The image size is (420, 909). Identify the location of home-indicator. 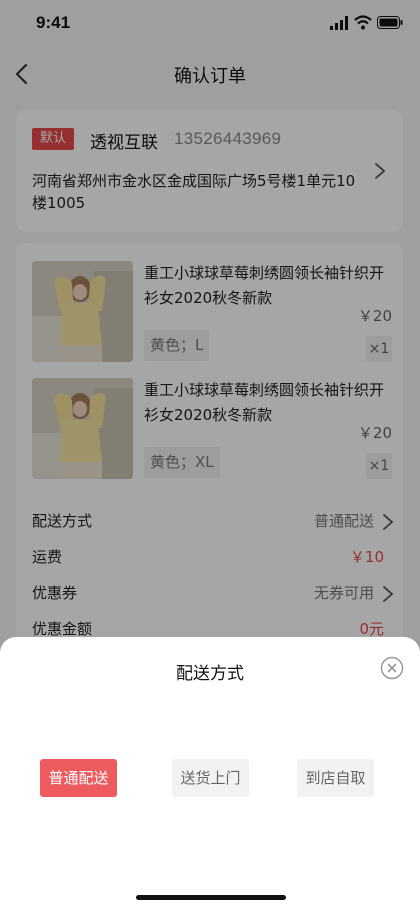
(211, 897).